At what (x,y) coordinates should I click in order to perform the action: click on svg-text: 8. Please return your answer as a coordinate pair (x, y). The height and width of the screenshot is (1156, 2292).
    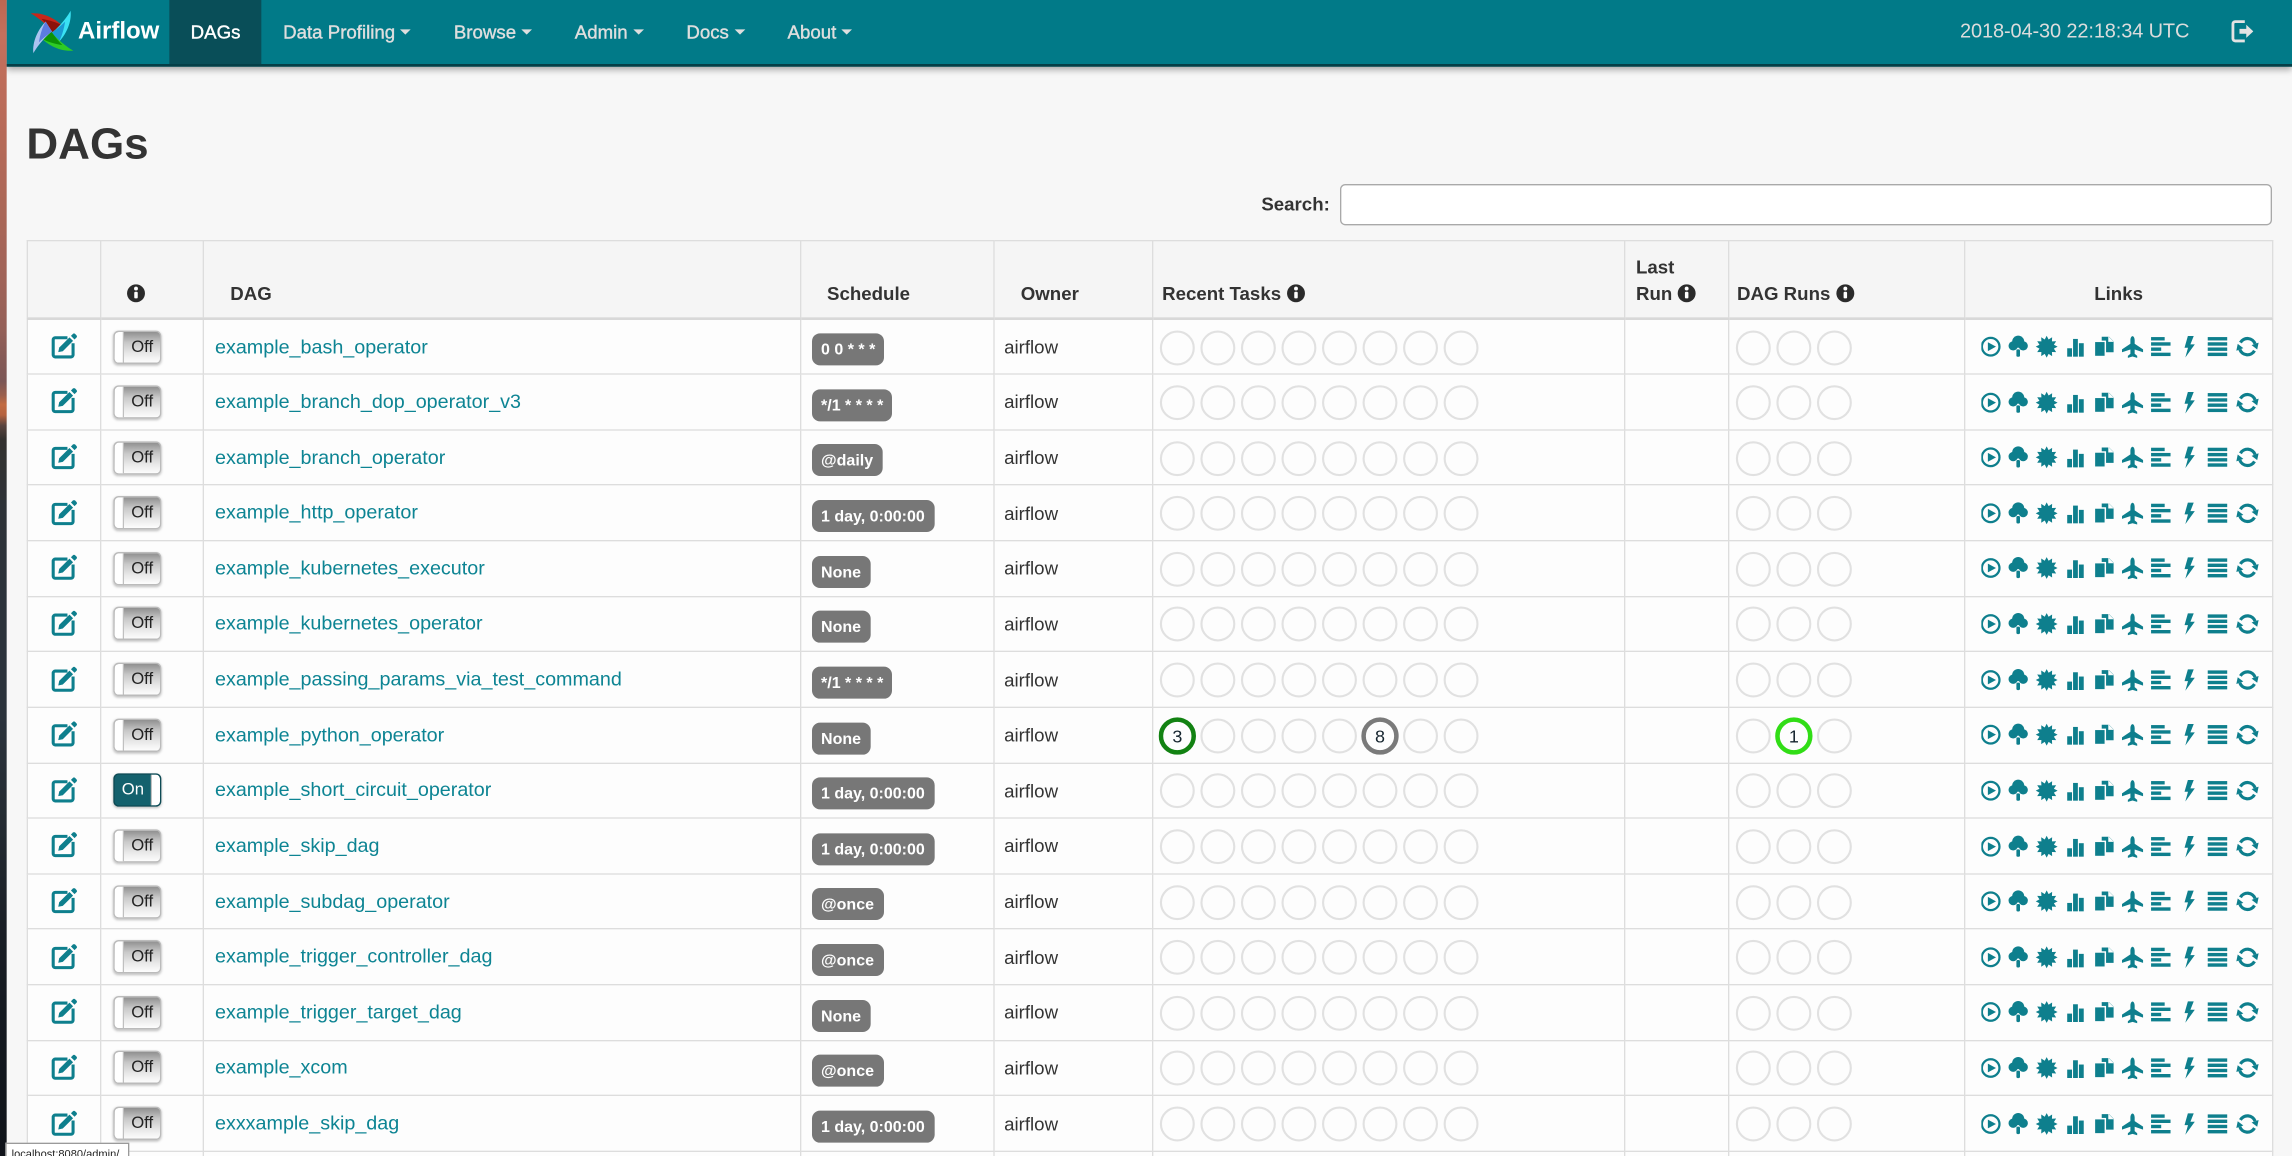
    Looking at the image, I should click on (1379, 736).